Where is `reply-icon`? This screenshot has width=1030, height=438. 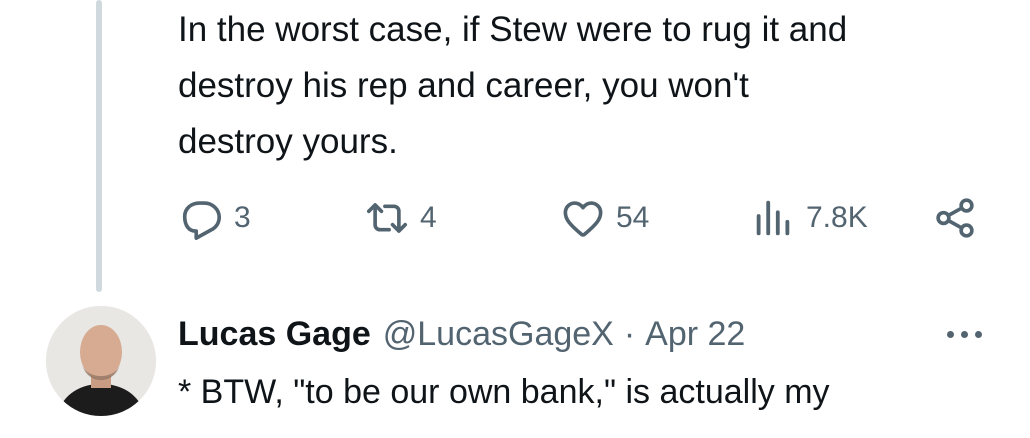
reply-icon is located at coordinates (202, 220).